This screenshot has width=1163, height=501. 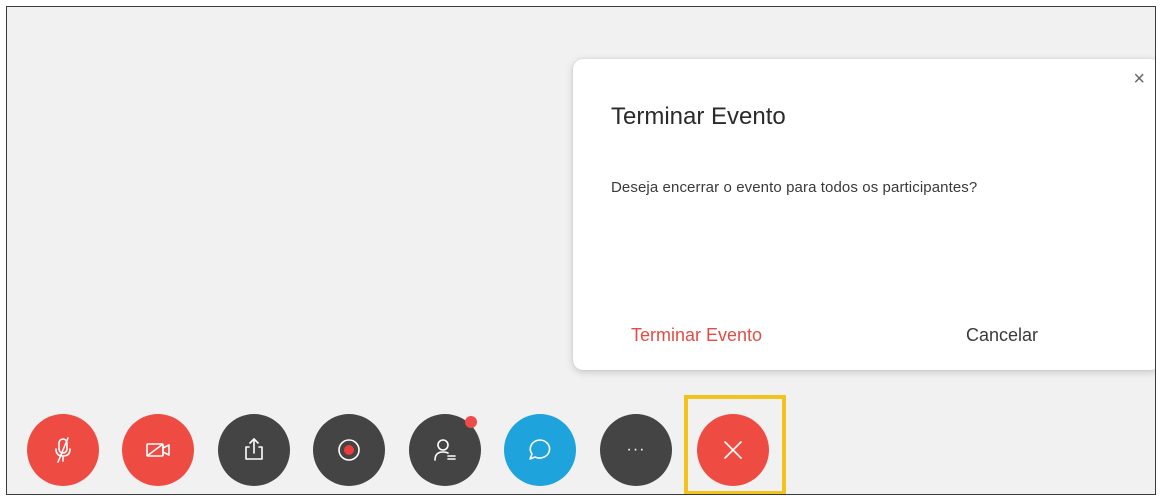 What do you see at coordinates (1139, 79) in the screenshot?
I see `close-icon: ×` at bounding box center [1139, 79].